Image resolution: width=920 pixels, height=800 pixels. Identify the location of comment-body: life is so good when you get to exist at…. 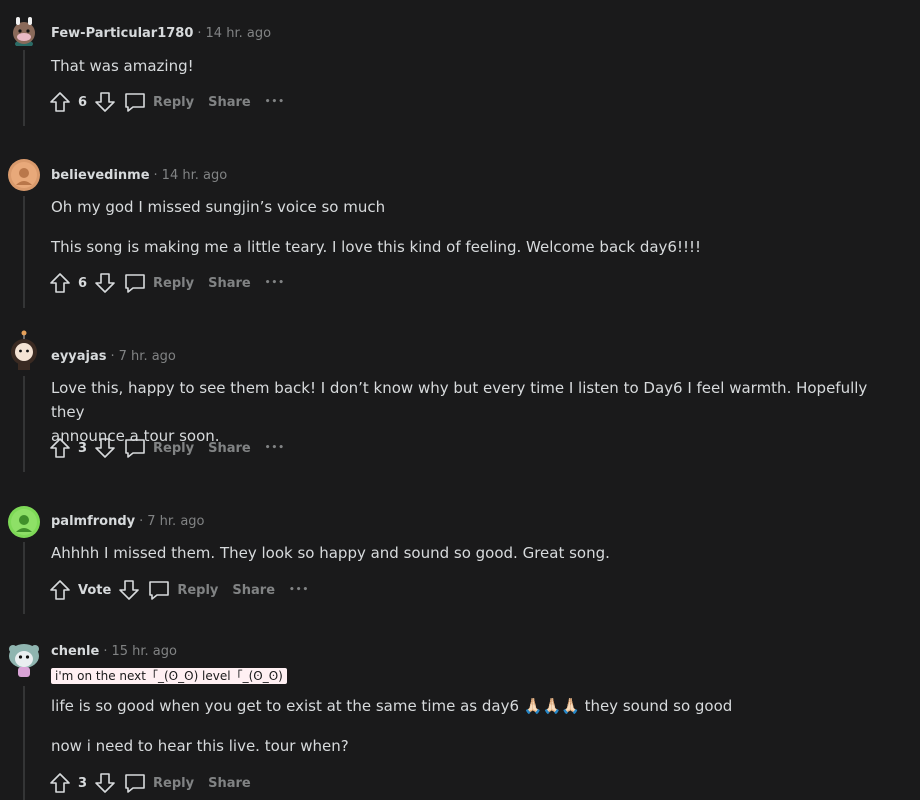
(476, 726).